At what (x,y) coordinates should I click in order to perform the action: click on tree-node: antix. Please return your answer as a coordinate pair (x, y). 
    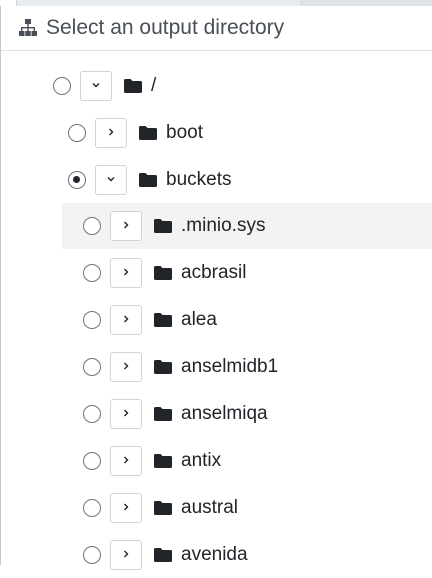
    Looking at the image, I should click on (152, 461).